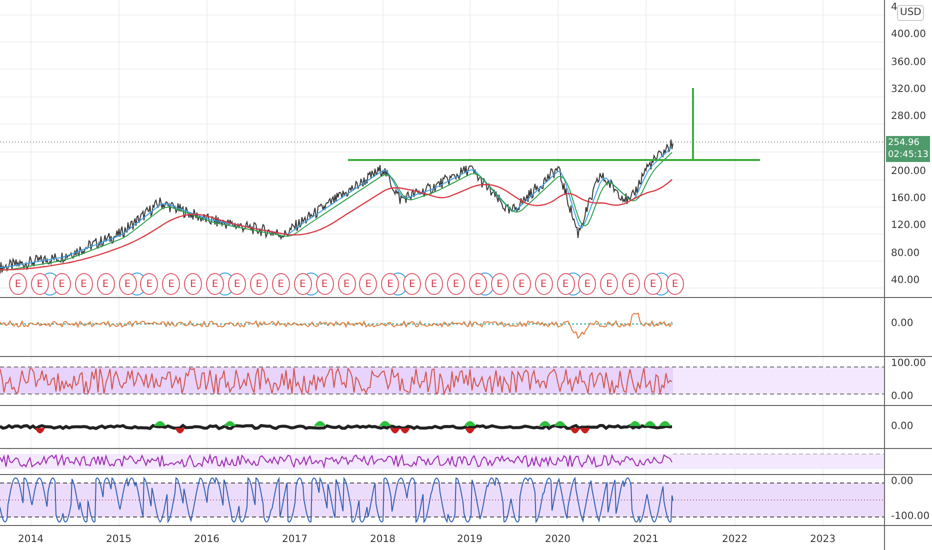  Describe the element at coordinates (645, 539) in the screenshot. I see `year-label: 2021` at that location.